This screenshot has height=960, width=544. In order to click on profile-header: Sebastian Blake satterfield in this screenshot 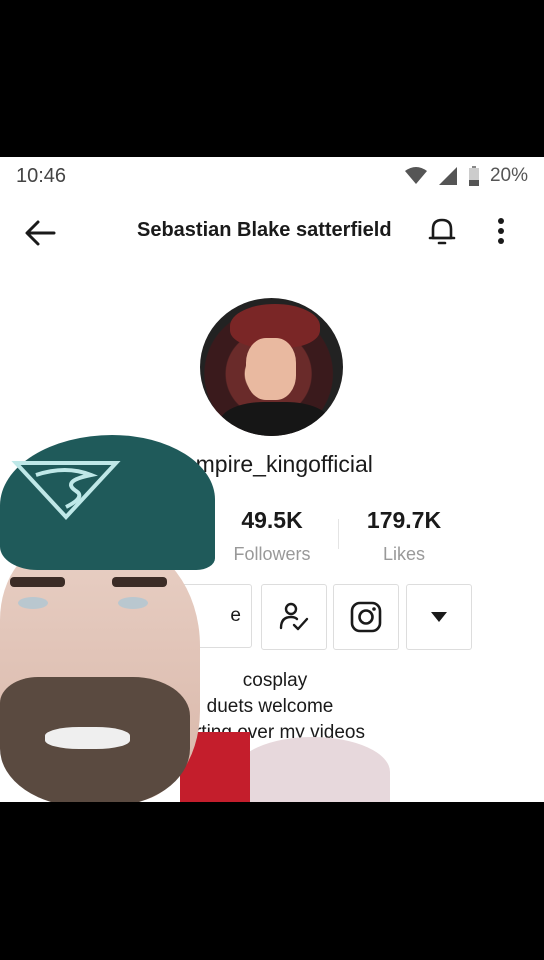, I will do `click(272, 232)`.